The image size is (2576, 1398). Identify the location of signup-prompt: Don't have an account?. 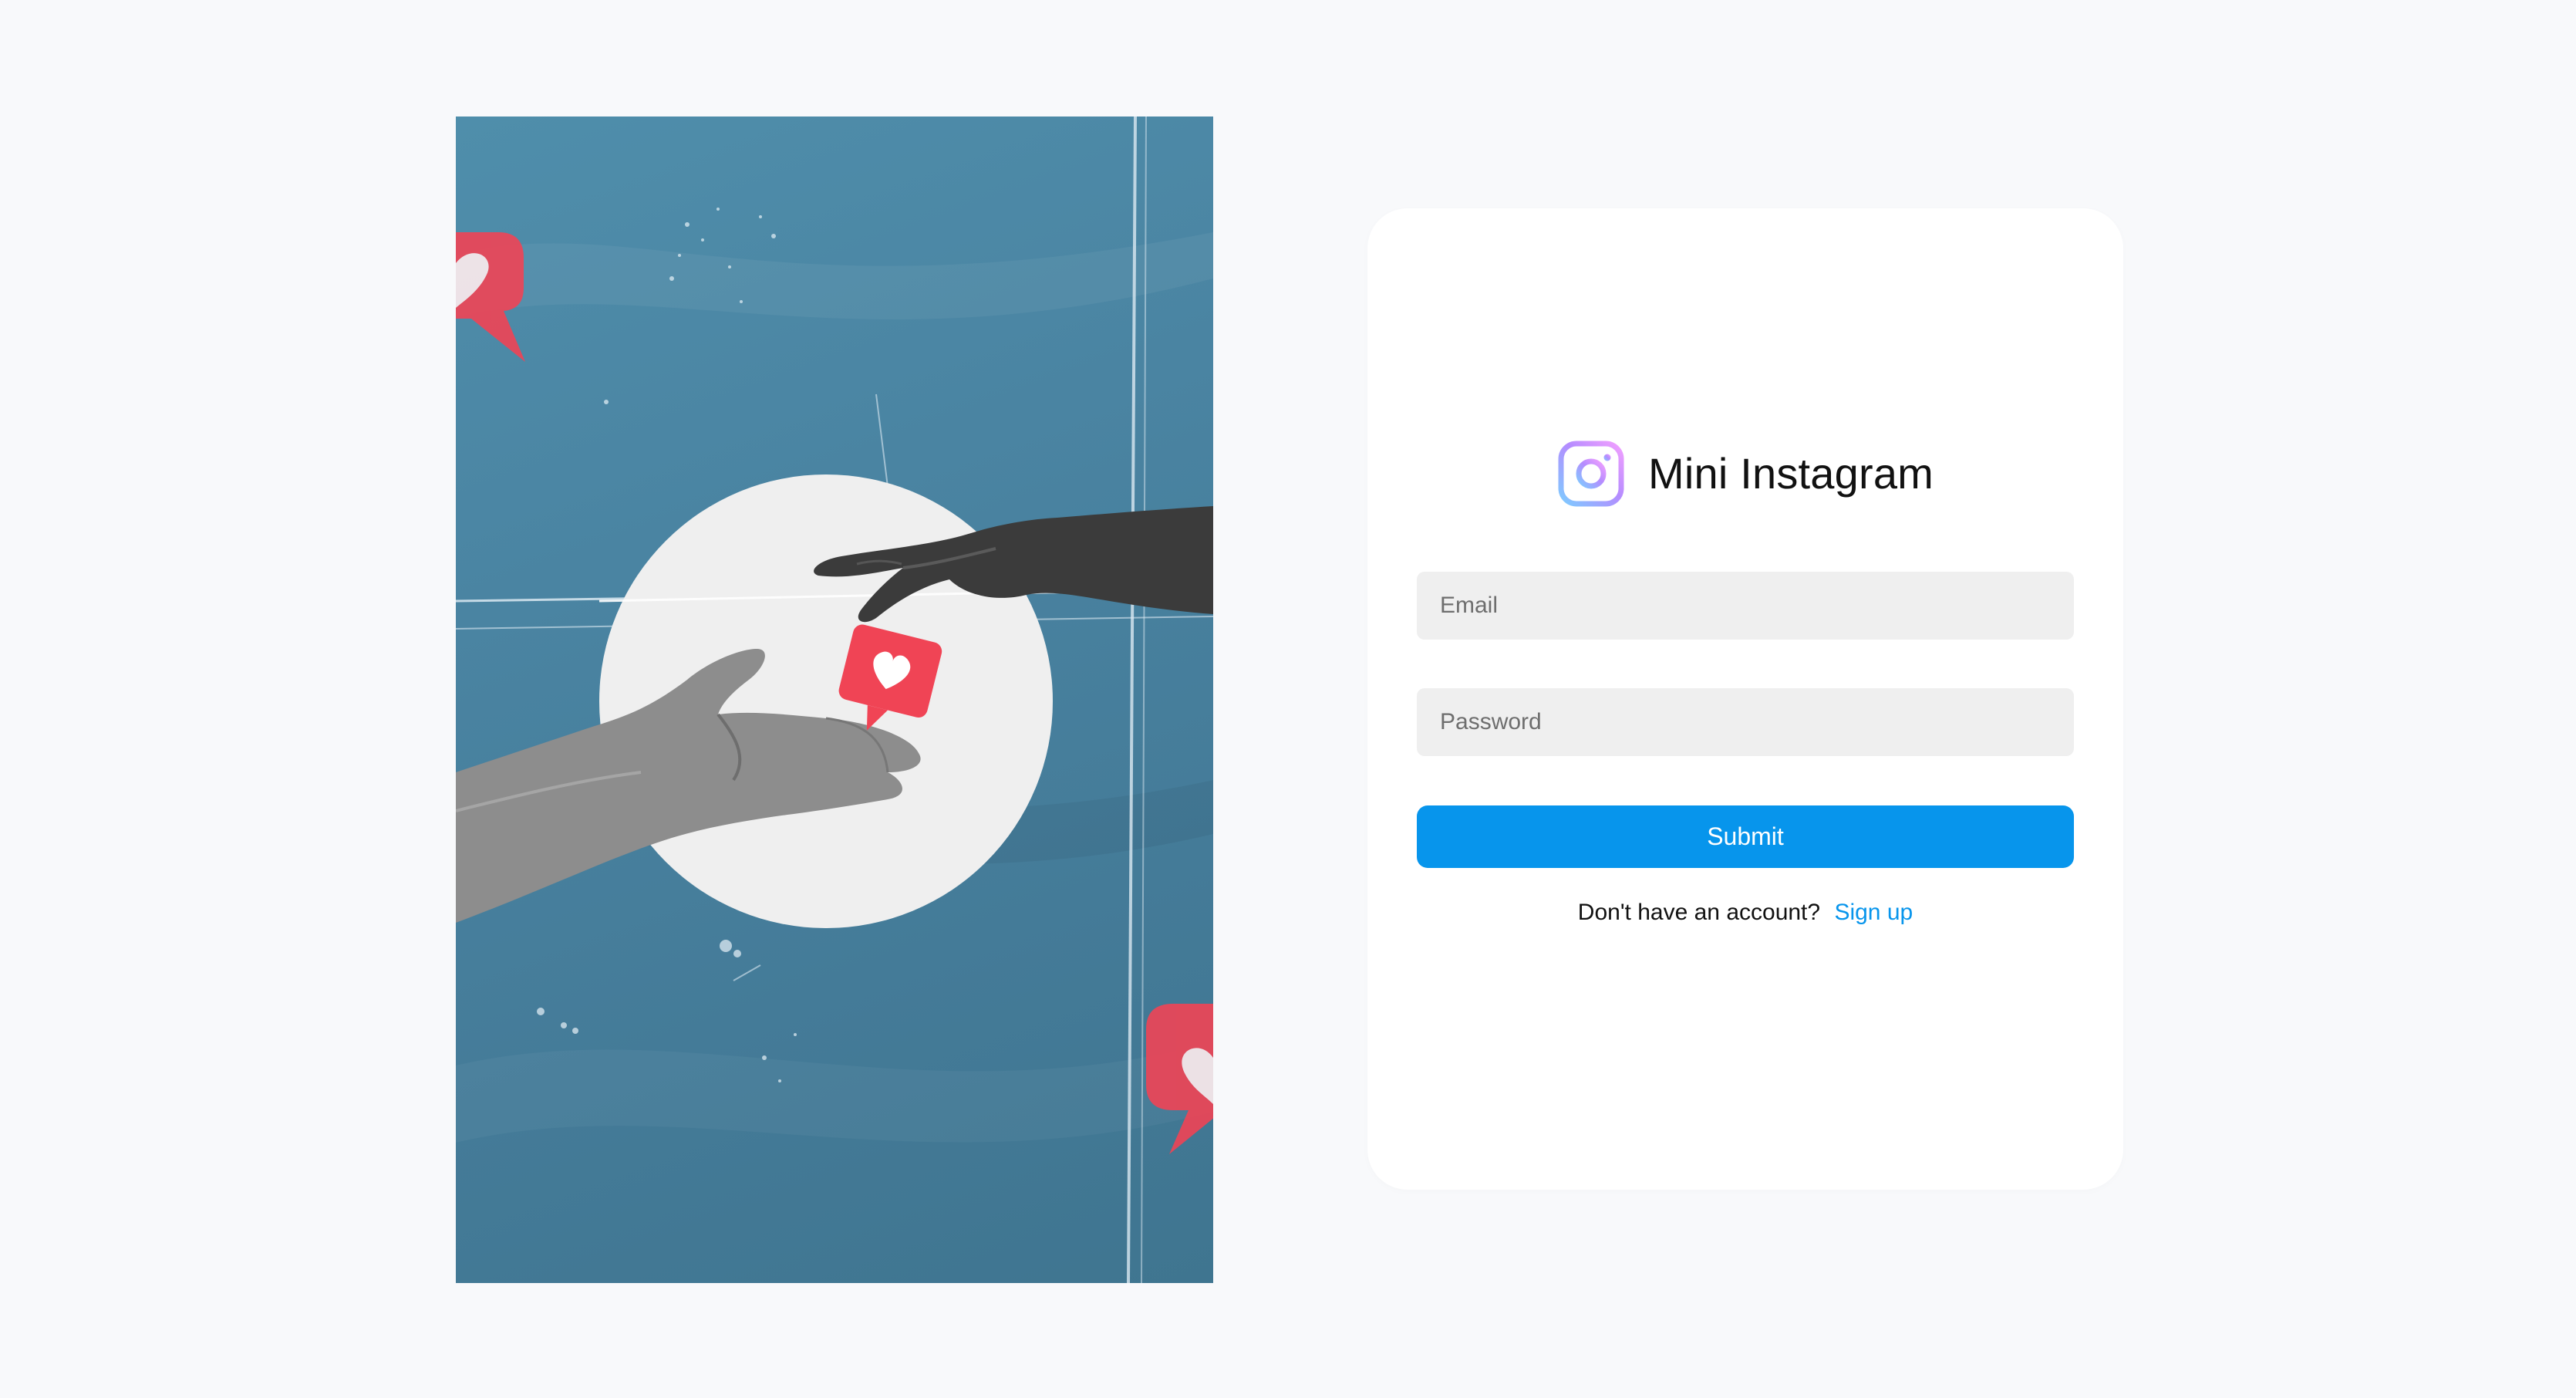
(1699, 913).